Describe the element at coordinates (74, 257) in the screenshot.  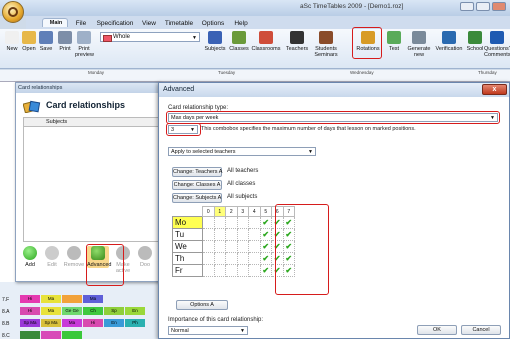
I see `remove-button: Remove` at that location.